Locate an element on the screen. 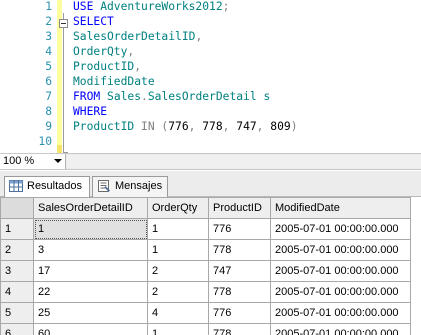 This screenshot has height=335, width=421. row-header: 5 is located at coordinates (17, 313).